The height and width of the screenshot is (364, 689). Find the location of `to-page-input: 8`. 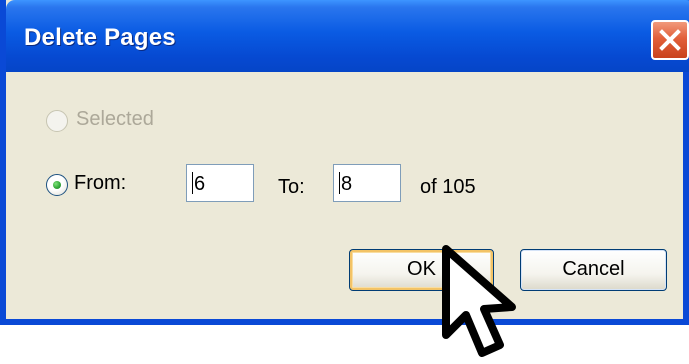

to-page-input: 8 is located at coordinates (367, 183).